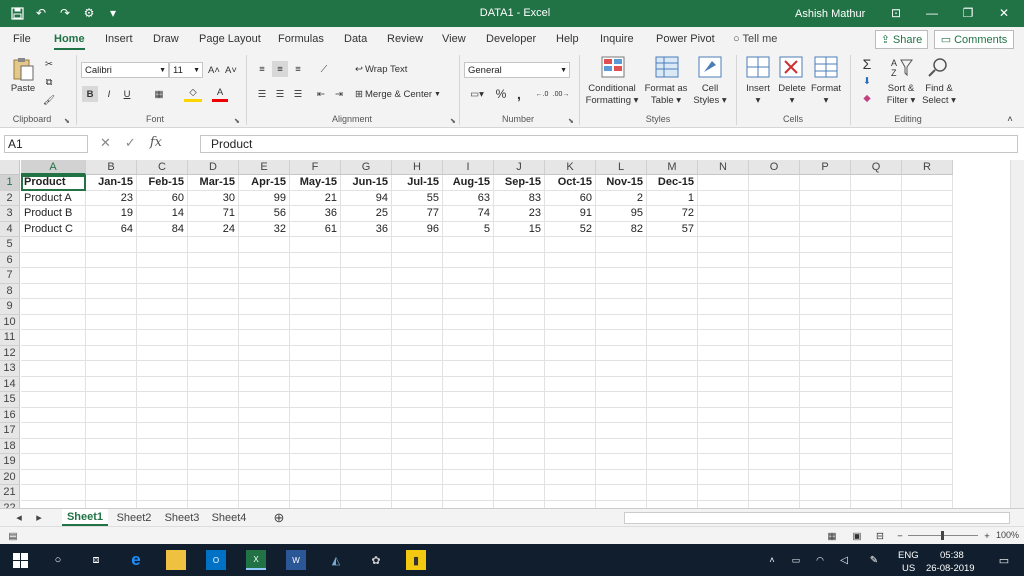  I want to click on header-cell: Mar-15, so click(213, 183).